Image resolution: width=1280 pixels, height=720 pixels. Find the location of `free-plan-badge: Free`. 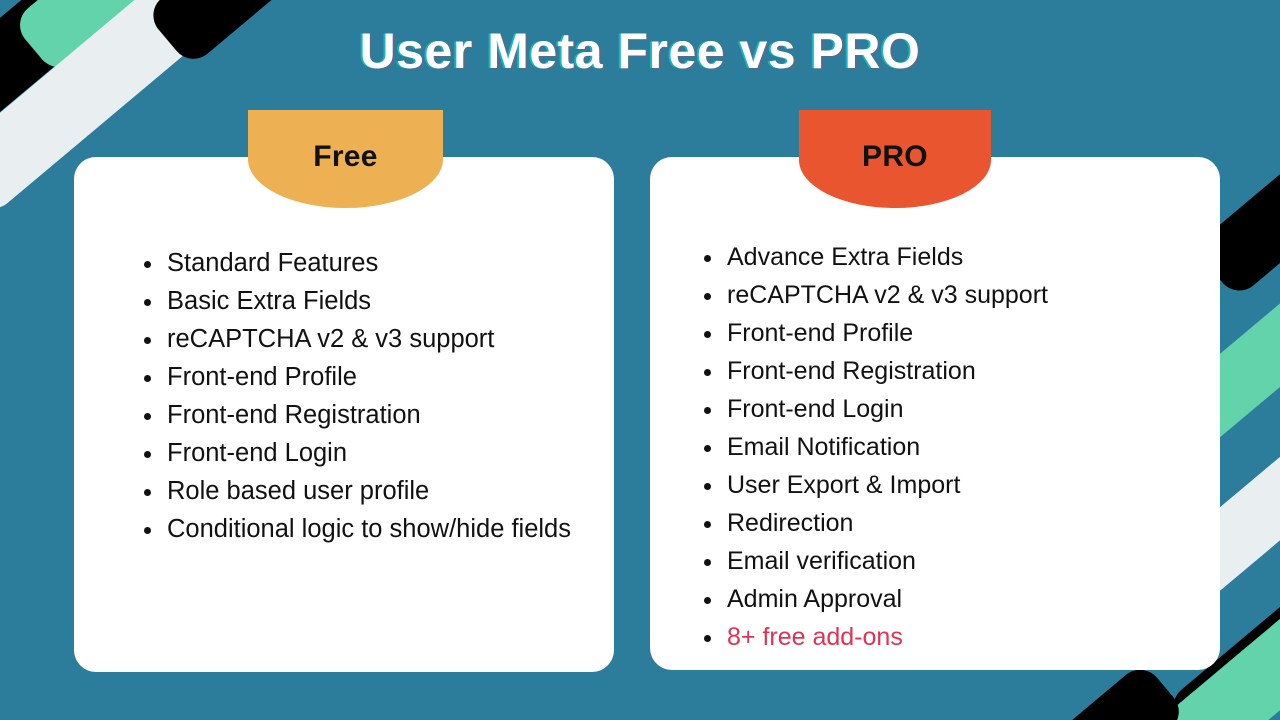

free-plan-badge: Free is located at coordinates (345, 159).